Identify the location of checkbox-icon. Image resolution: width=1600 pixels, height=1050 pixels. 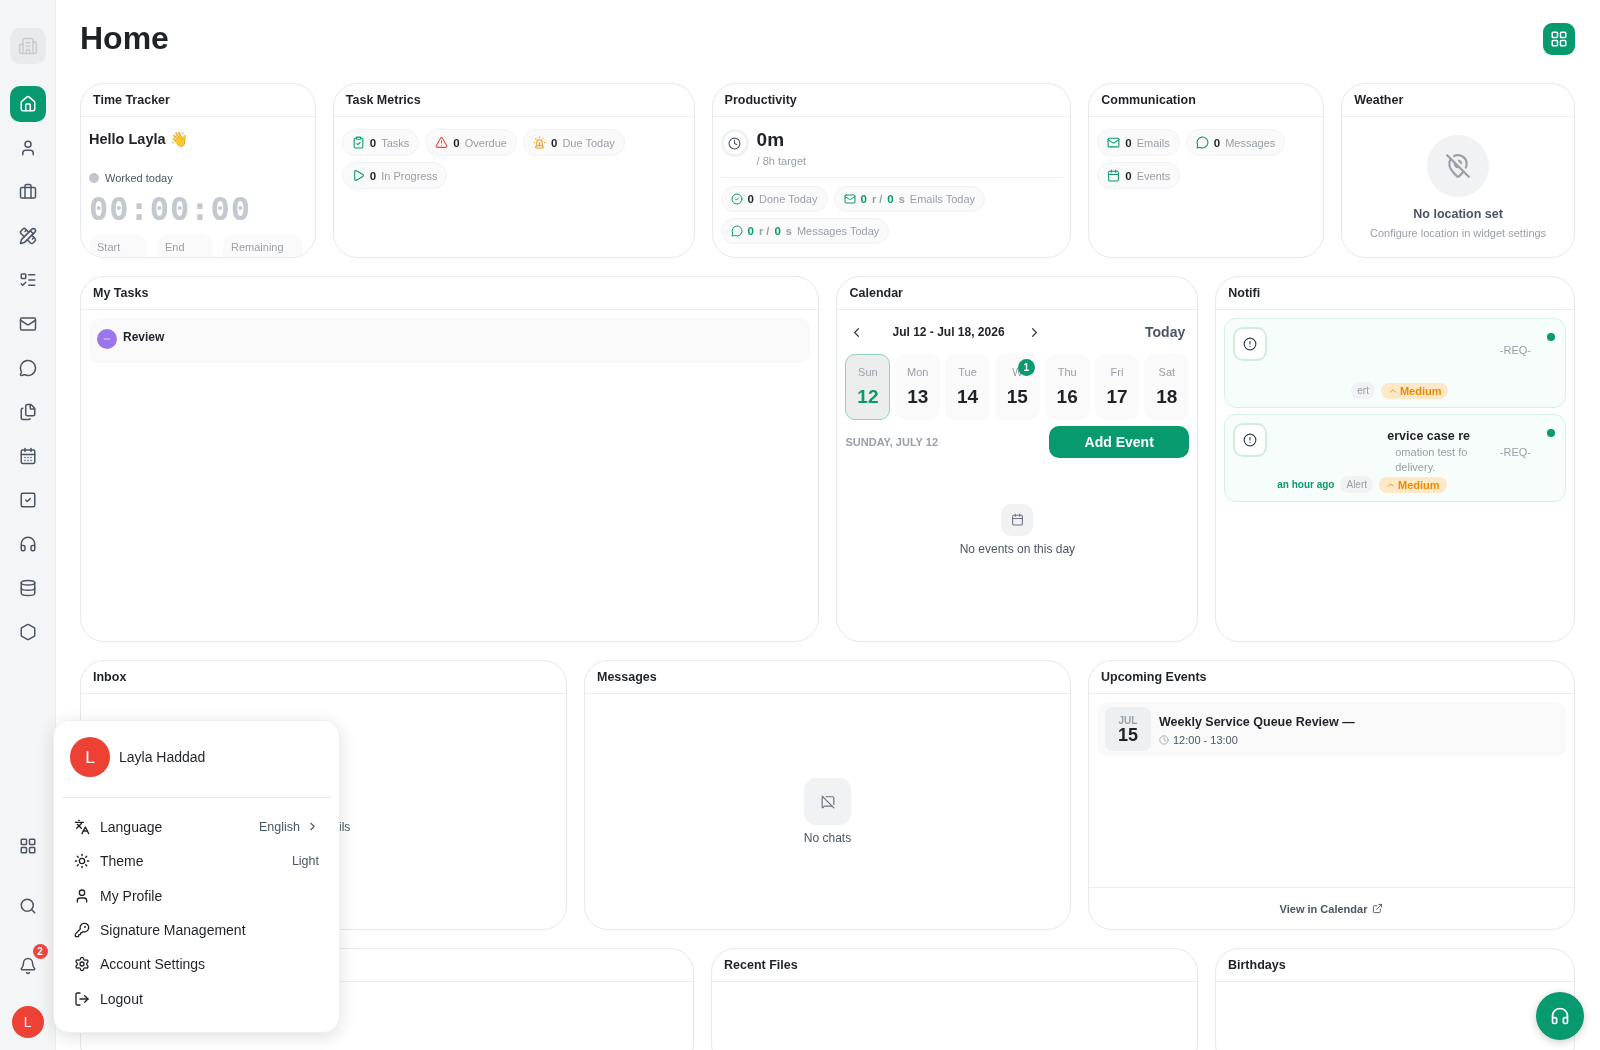
(27, 500).